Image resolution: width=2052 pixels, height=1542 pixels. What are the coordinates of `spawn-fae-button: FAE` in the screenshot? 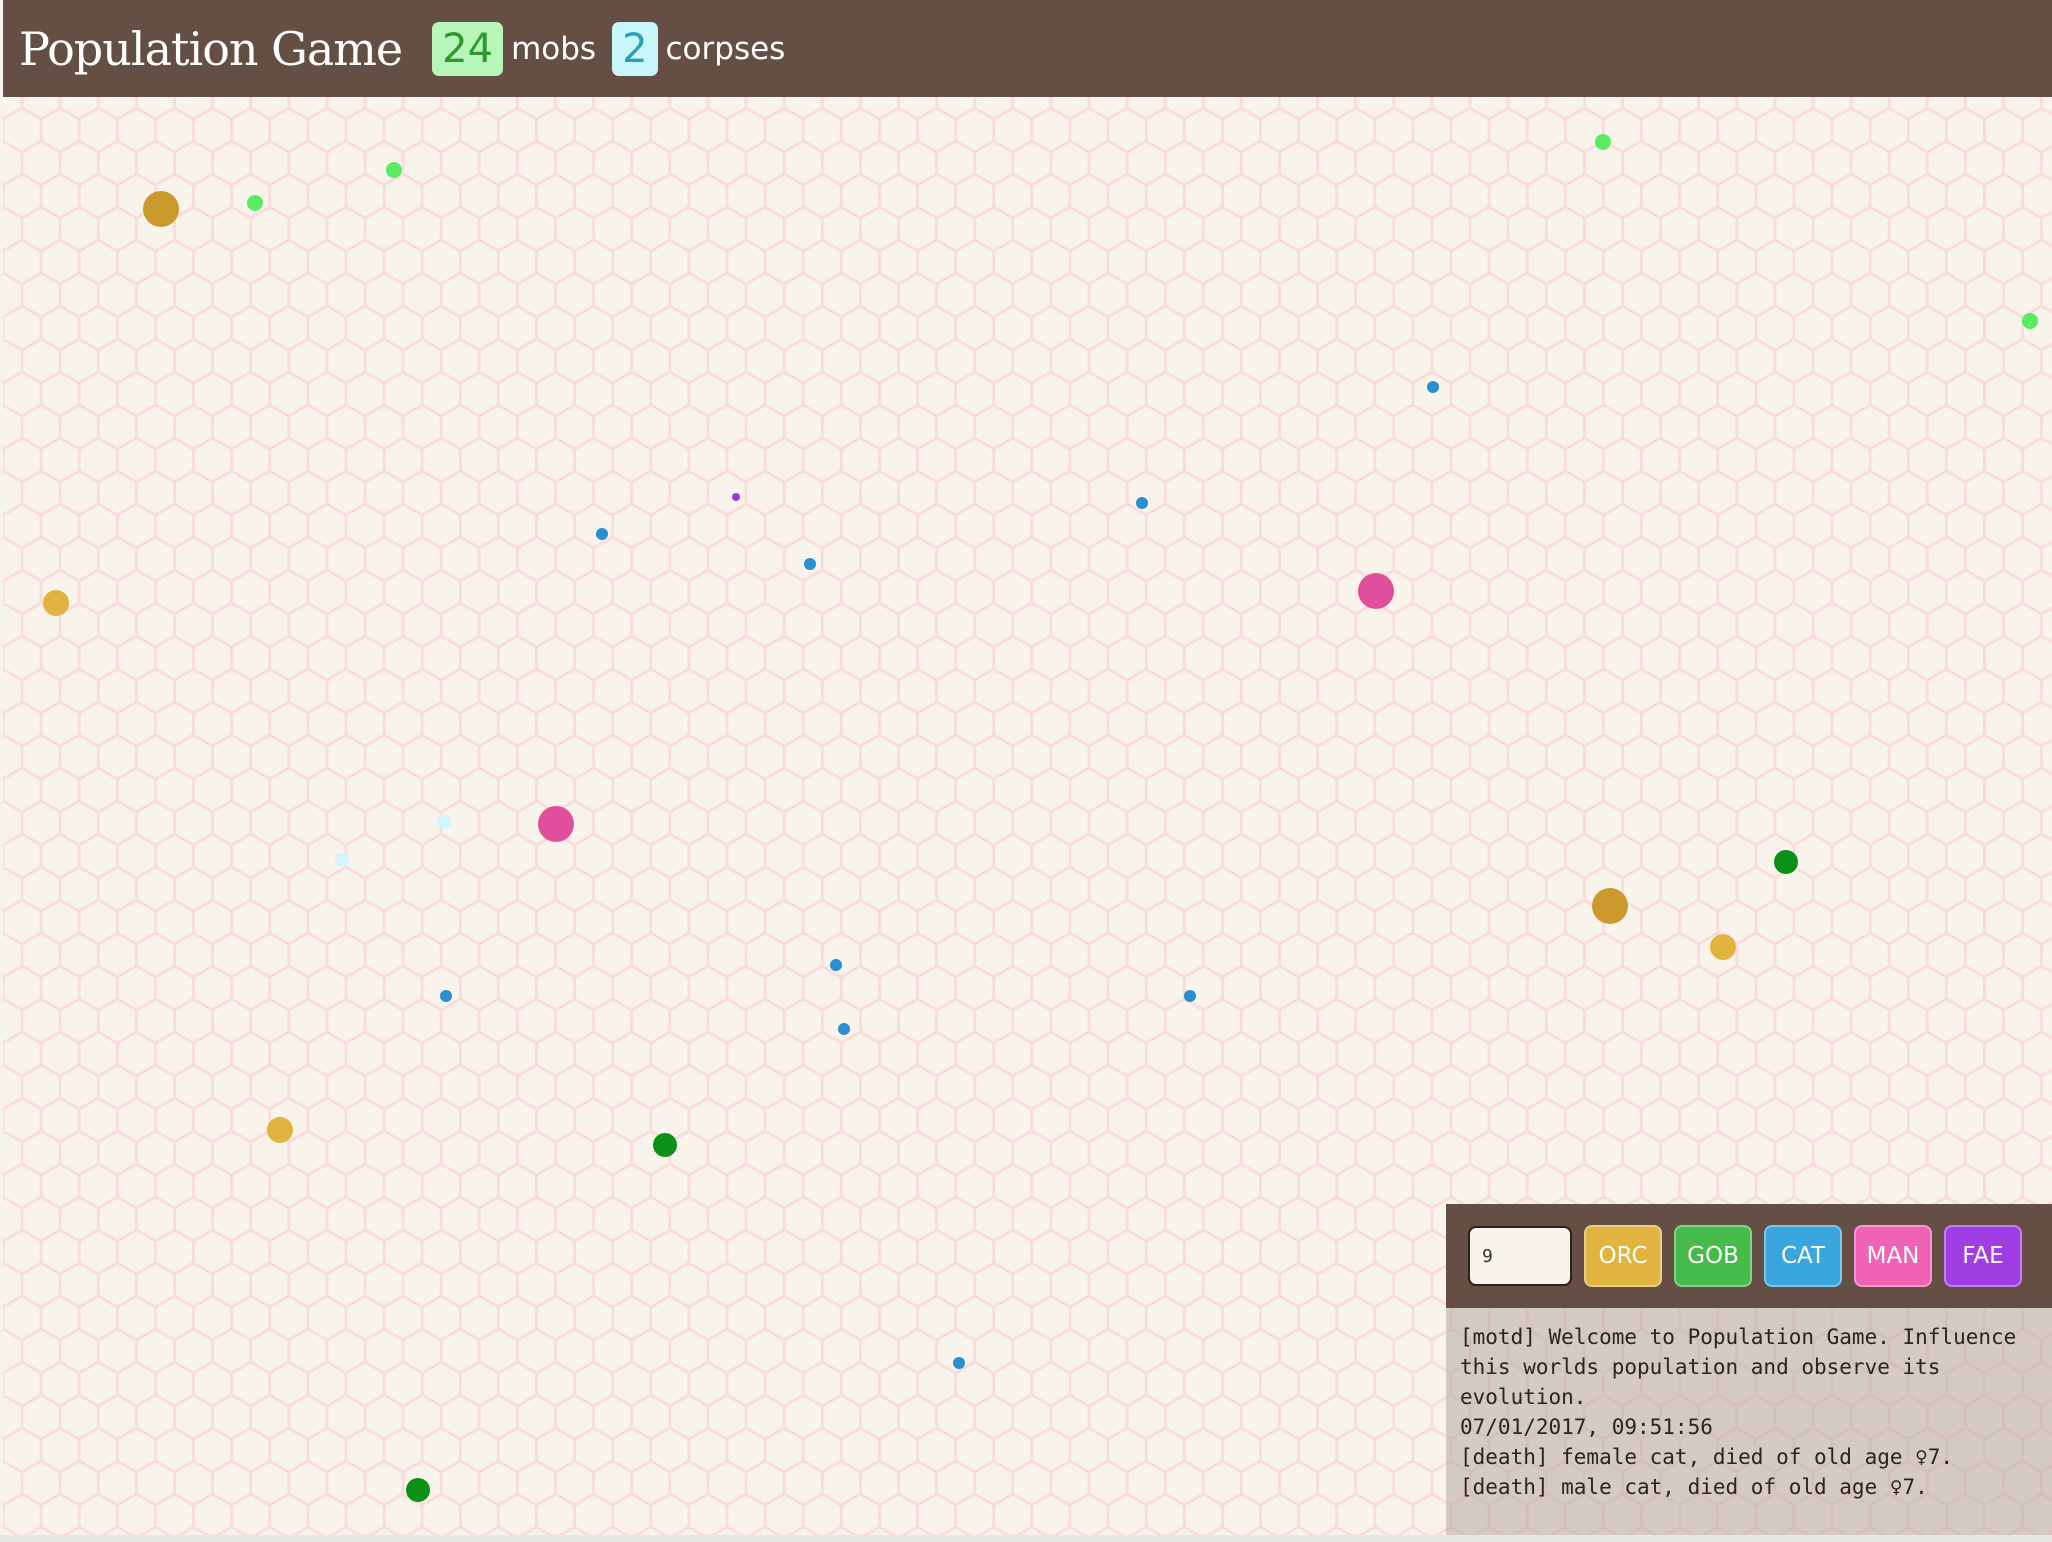 It's located at (1983, 1256).